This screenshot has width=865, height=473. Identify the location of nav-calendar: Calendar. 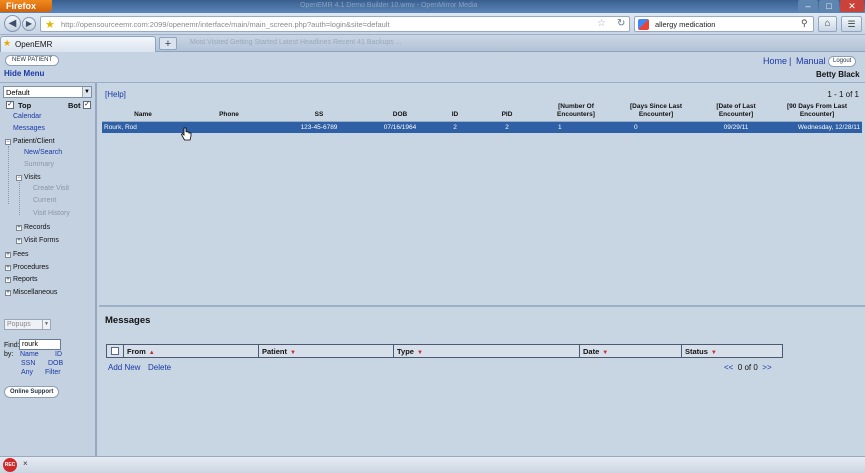
(27, 116).